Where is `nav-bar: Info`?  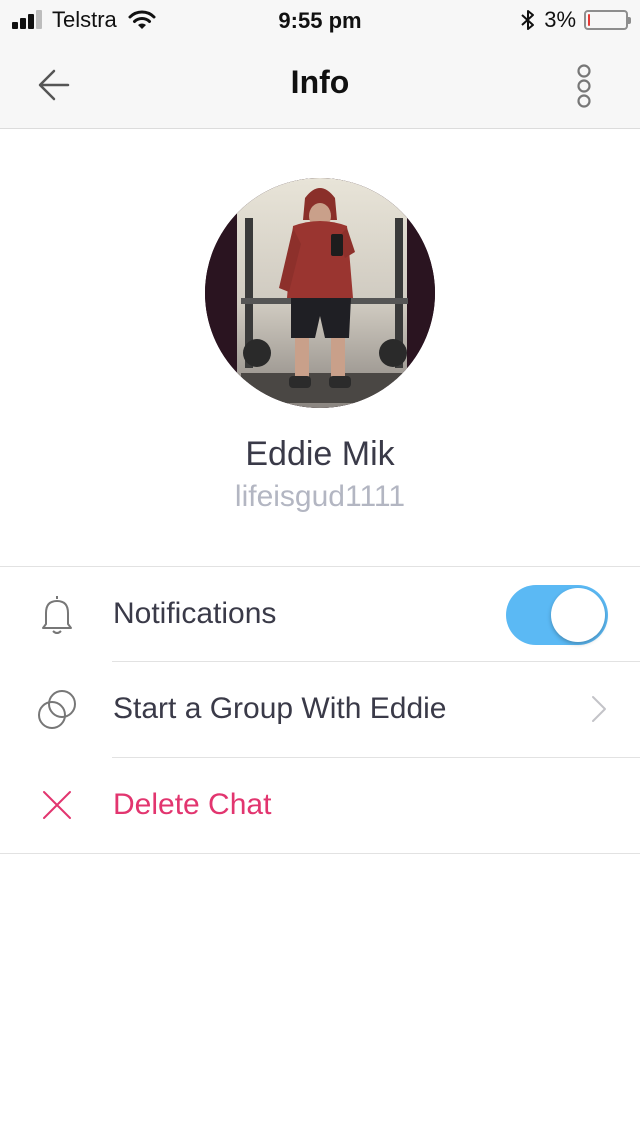 nav-bar: Info is located at coordinates (320, 84).